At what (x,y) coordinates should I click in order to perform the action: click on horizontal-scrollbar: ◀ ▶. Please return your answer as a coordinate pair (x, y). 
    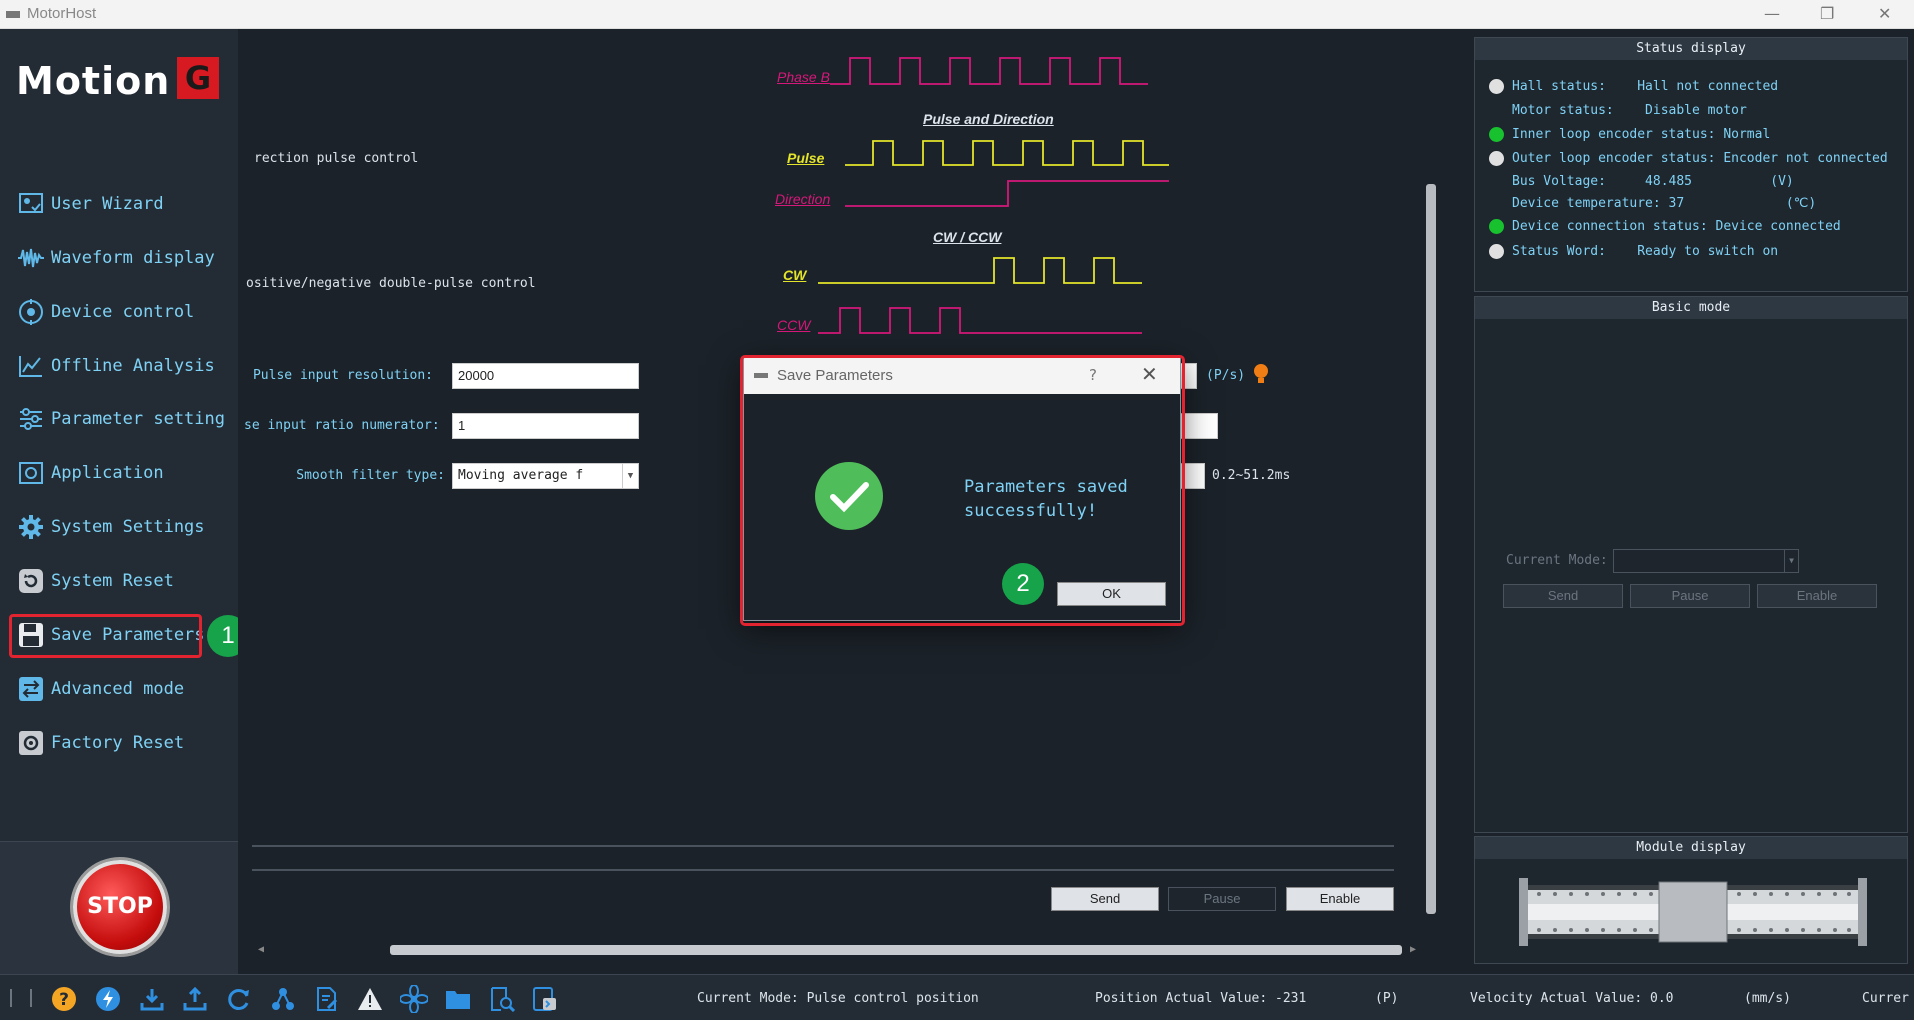
    Looking at the image, I should click on (836, 950).